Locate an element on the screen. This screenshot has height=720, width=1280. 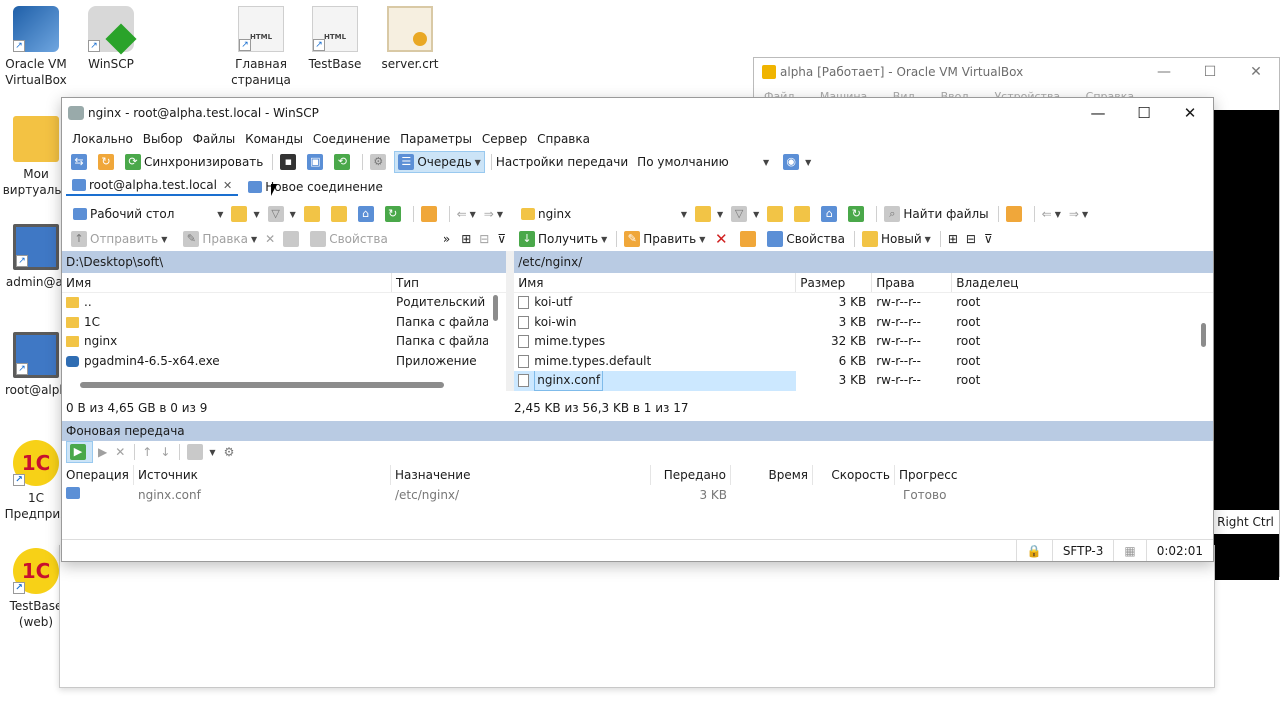
col-source: Источник is located at coordinates (262, 475).